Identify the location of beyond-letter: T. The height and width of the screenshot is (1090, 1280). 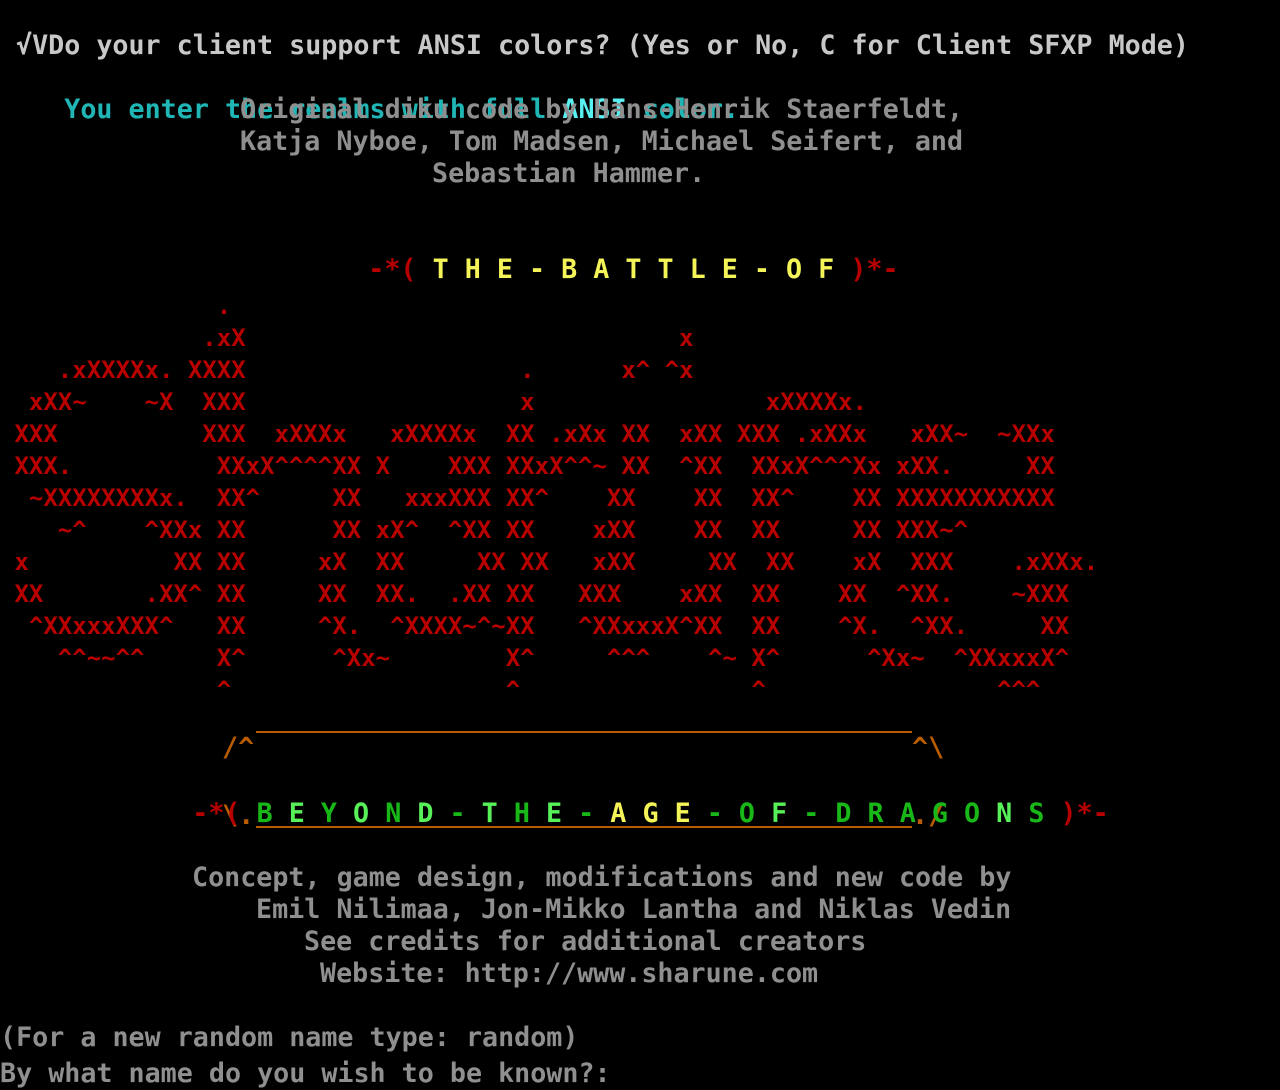
(489, 813).